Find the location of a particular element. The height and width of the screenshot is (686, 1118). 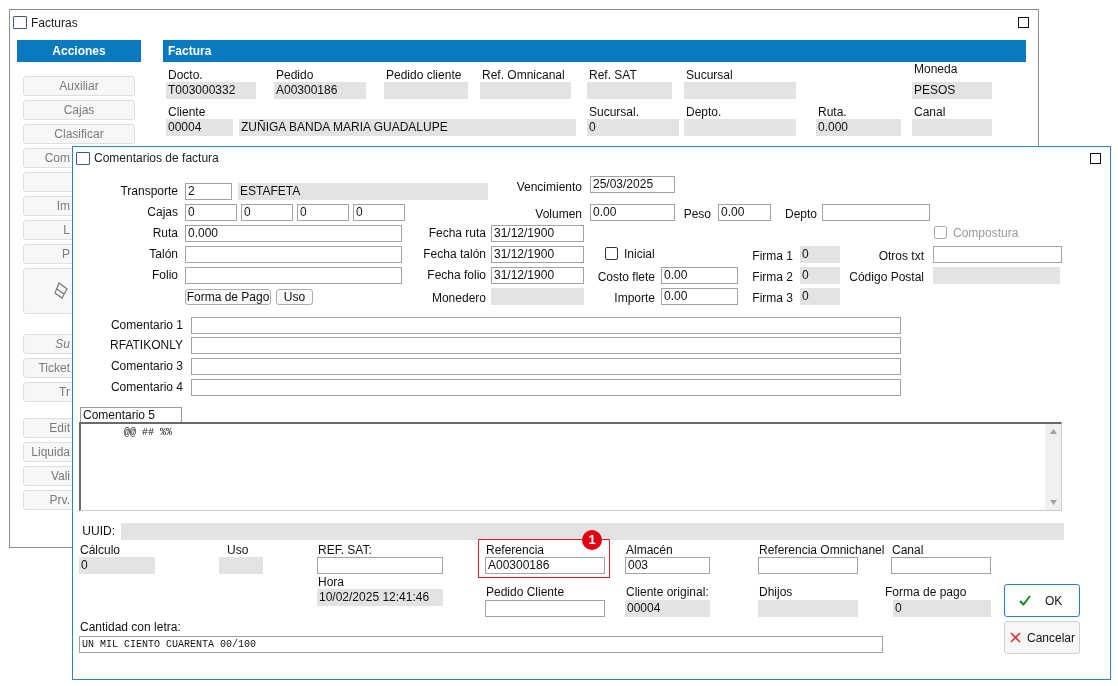

field-label: Cajas is located at coordinates (162, 212).